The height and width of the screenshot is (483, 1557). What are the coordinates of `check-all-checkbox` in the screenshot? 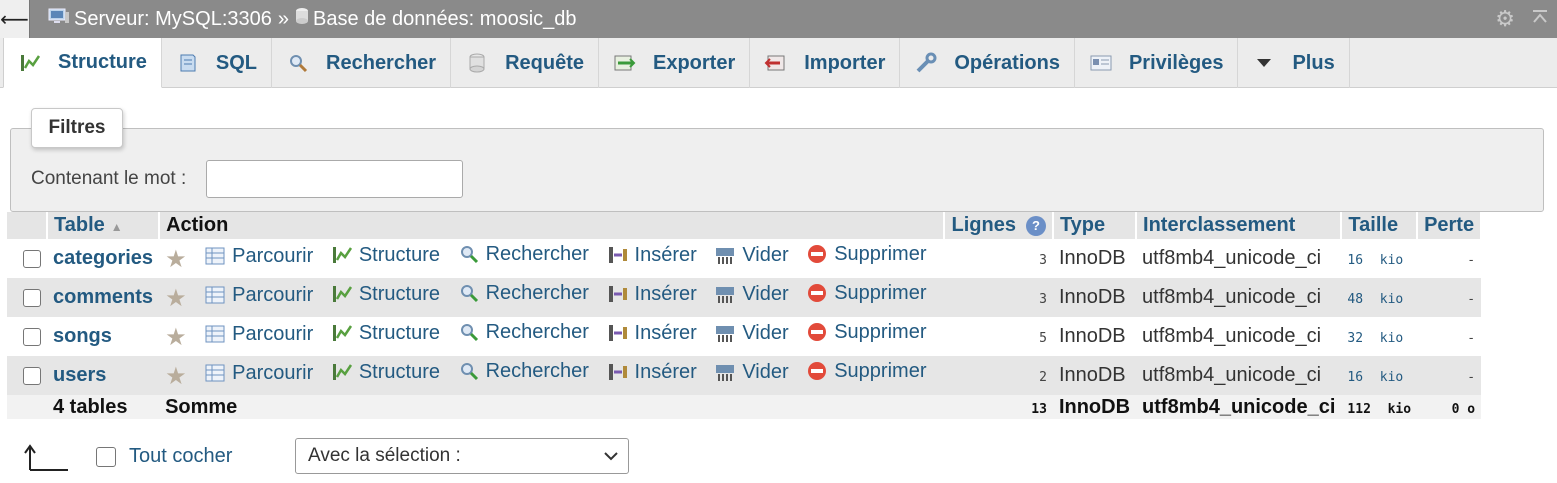 It's located at (106, 457).